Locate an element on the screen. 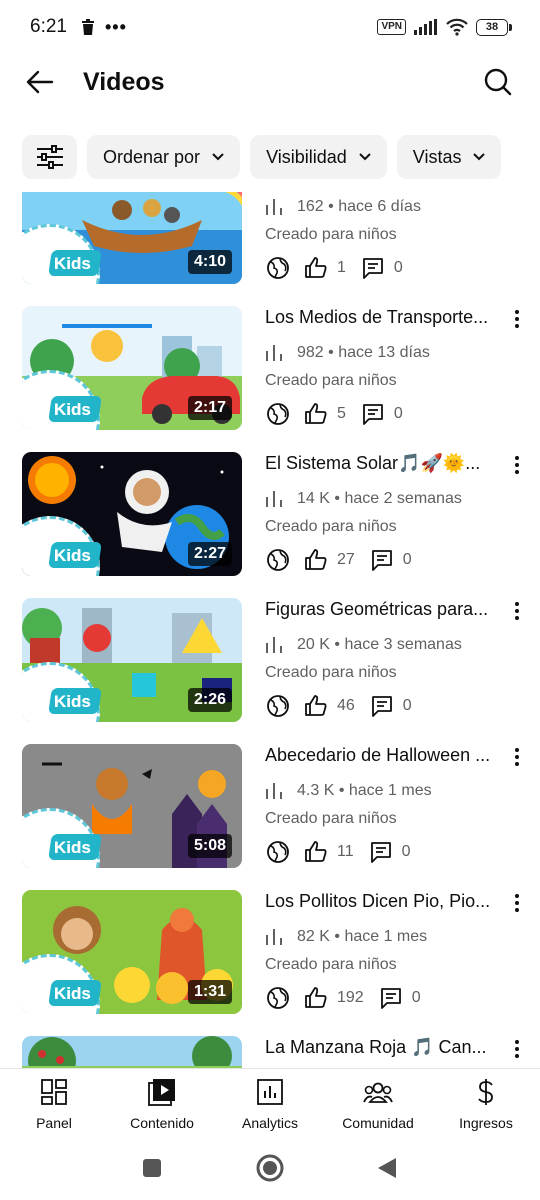 The width and height of the screenshot is (540, 1200). video-thumbnail: Kids 1:31 is located at coordinates (132, 952).